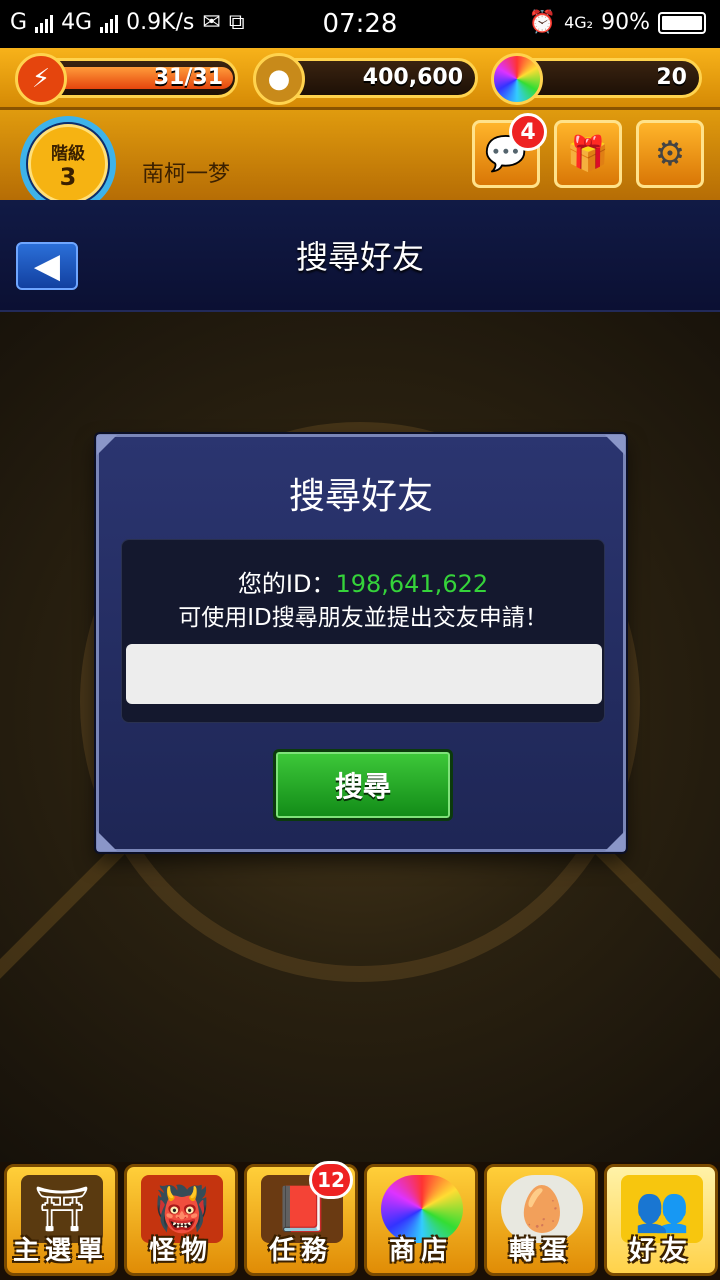 The image size is (720, 1280). What do you see at coordinates (186, 174) in the screenshot?
I see `player-name: 南柯一梦` at bounding box center [186, 174].